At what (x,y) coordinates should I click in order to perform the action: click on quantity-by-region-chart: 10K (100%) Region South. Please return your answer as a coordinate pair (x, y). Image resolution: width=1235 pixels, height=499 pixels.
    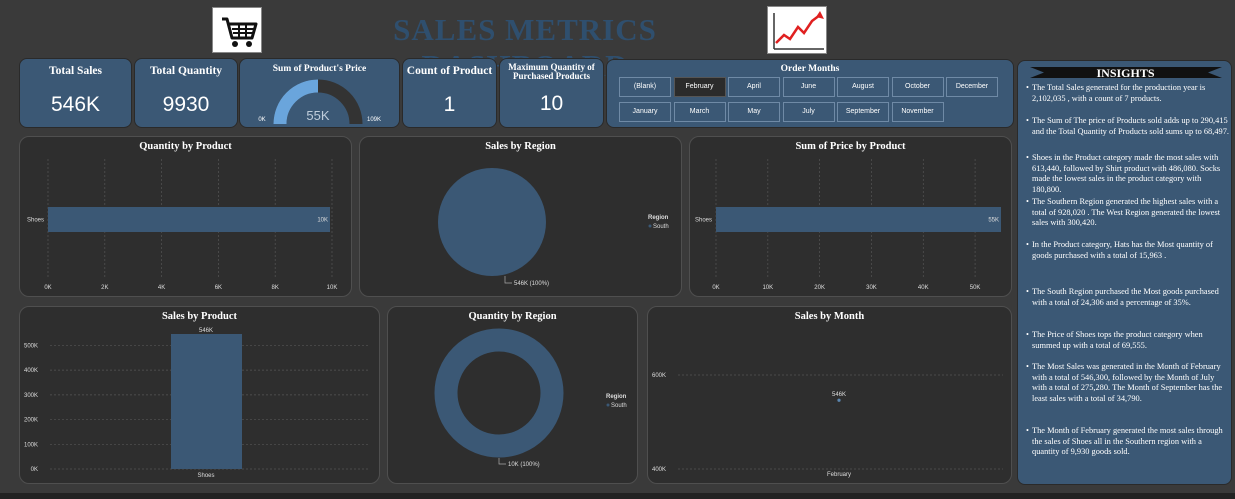
    Looking at the image, I should click on (530, 398).